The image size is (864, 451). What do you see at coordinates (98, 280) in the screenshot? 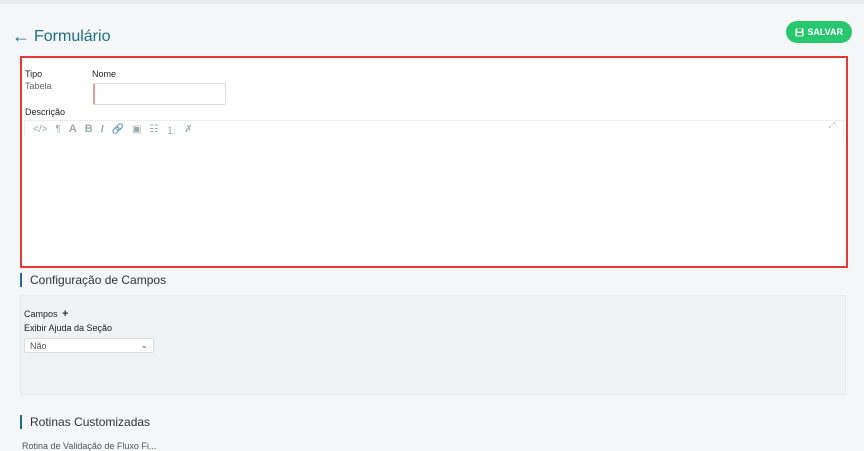
I see `config-section-title: Configuração de Campos` at bounding box center [98, 280].